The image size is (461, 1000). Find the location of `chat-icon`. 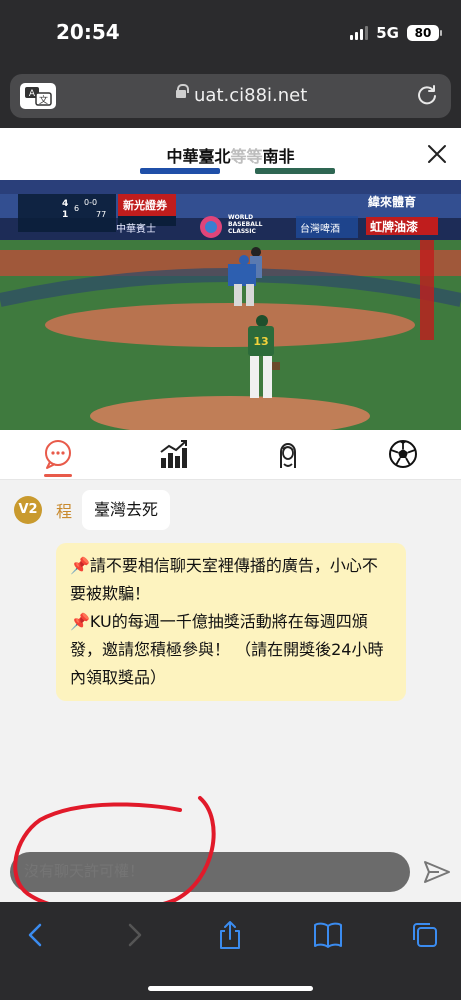

chat-icon is located at coordinates (58, 454).